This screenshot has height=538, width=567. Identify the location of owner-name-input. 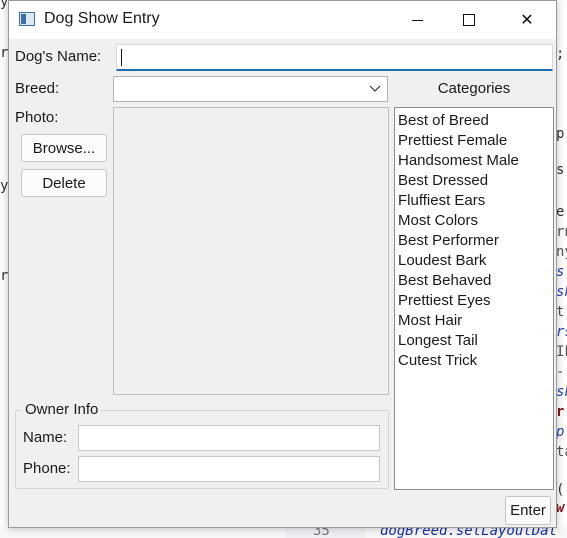
(229, 438).